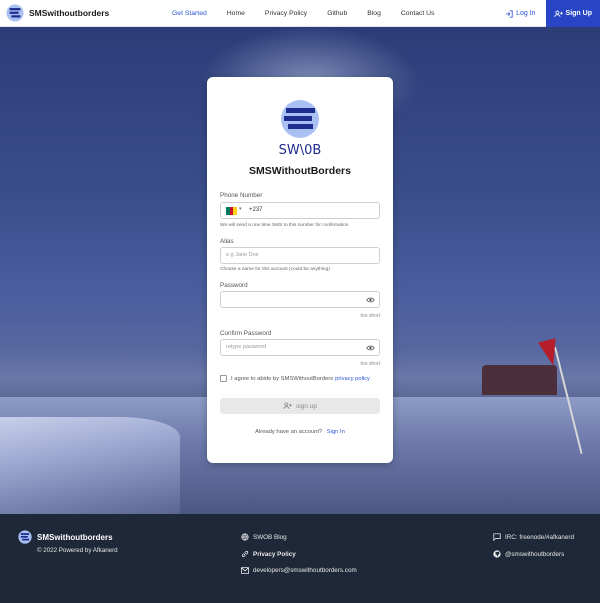 The width and height of the screenshot is (600, 603). I want to click on chat-icon, so click(497, 537).